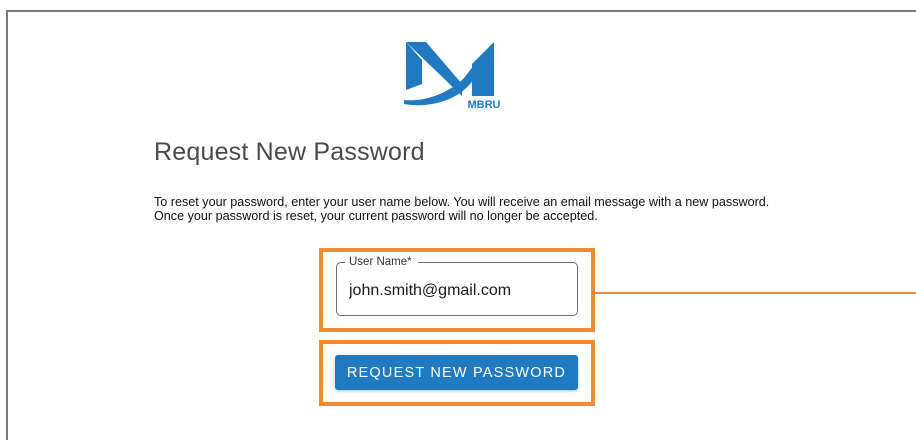 This screenshot has width=916, height=440. Describe the element at coordinates (456, 291) in the screenshot. I see `username-input` at that location.